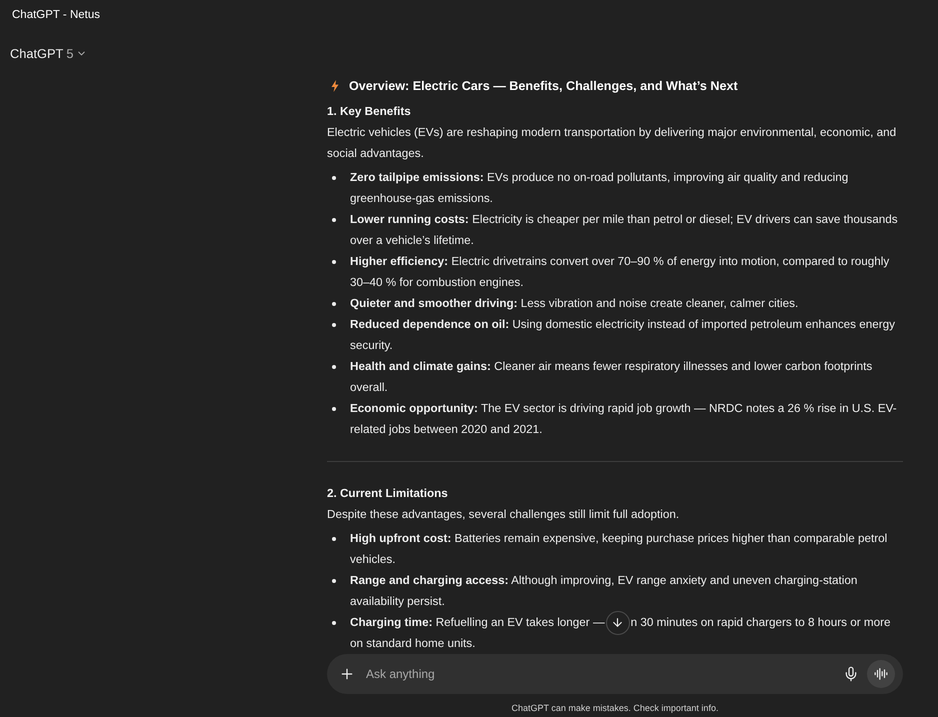  What do you see at coordinates (335, 86) in the screenshot?
I see `lightning-bolt-icon` at bounding box center [335, 86].